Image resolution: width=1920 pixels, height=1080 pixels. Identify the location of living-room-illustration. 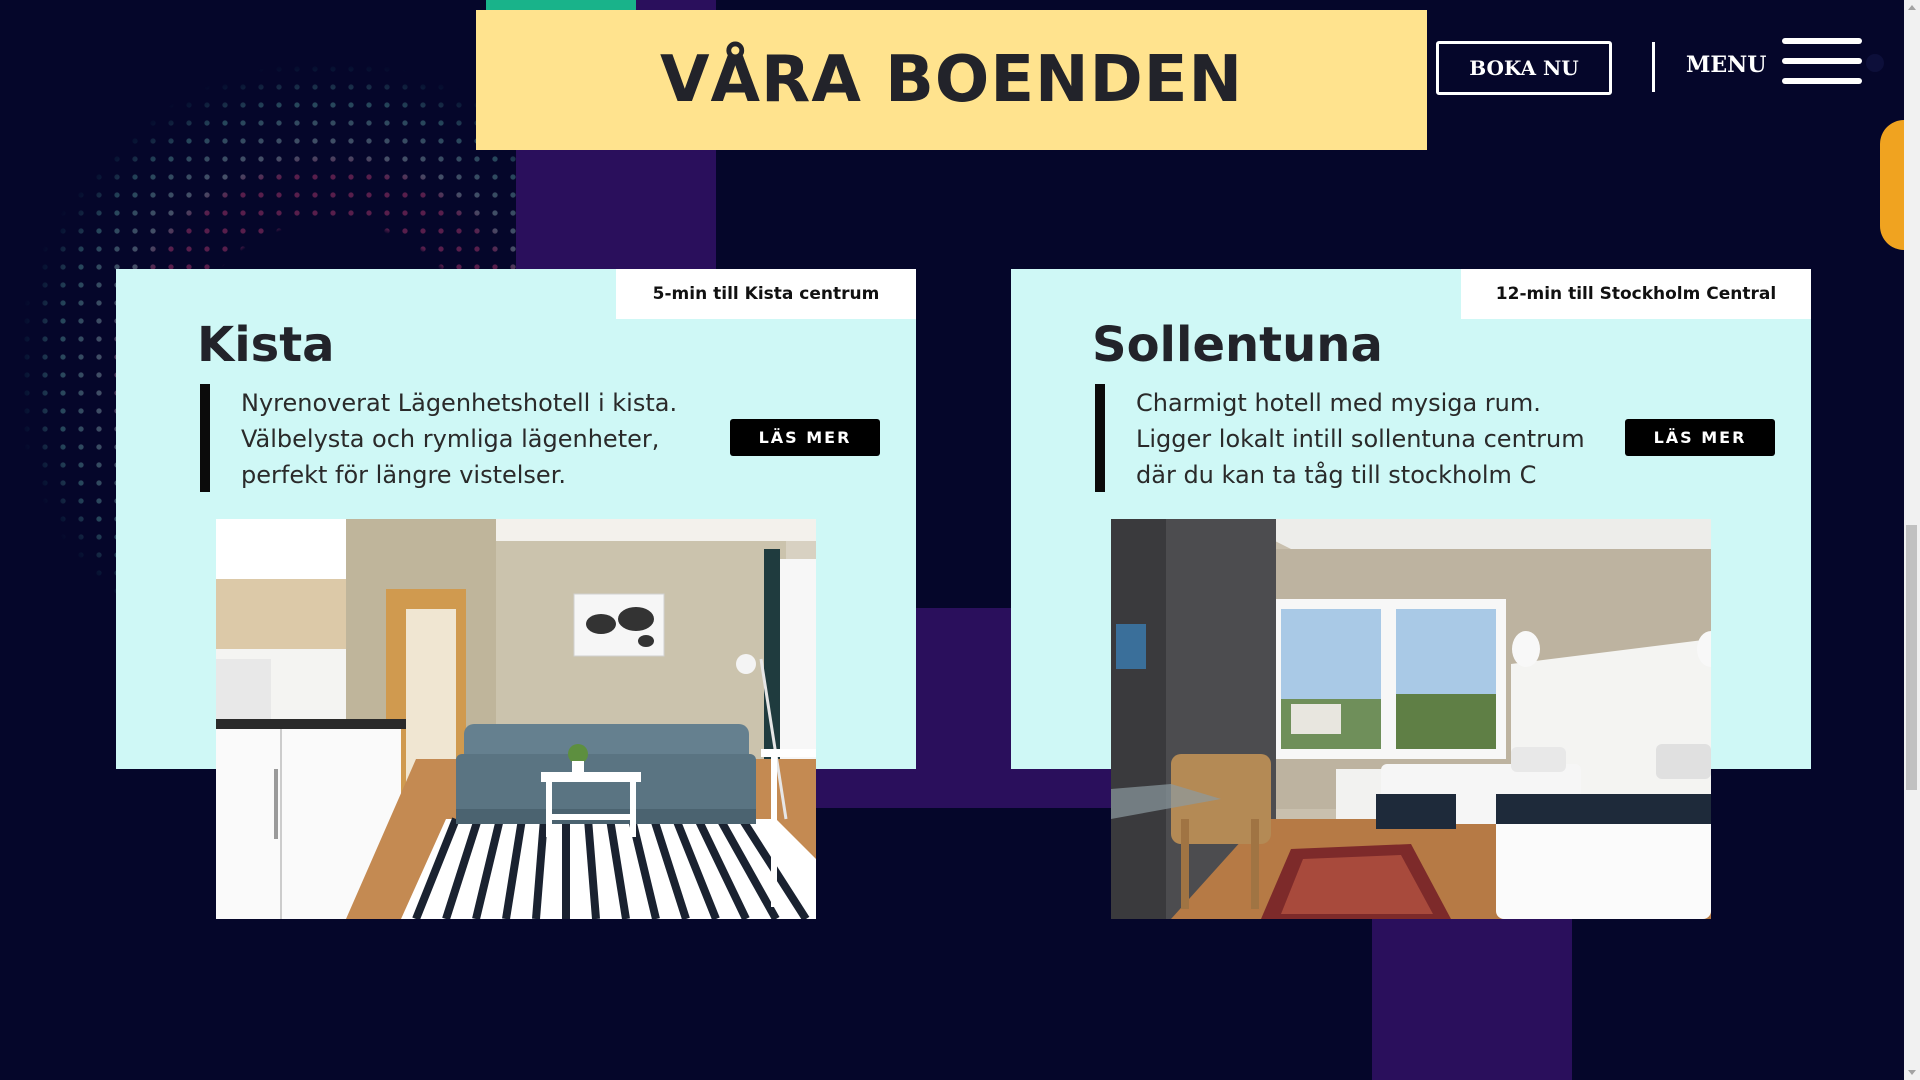
(516, 719).